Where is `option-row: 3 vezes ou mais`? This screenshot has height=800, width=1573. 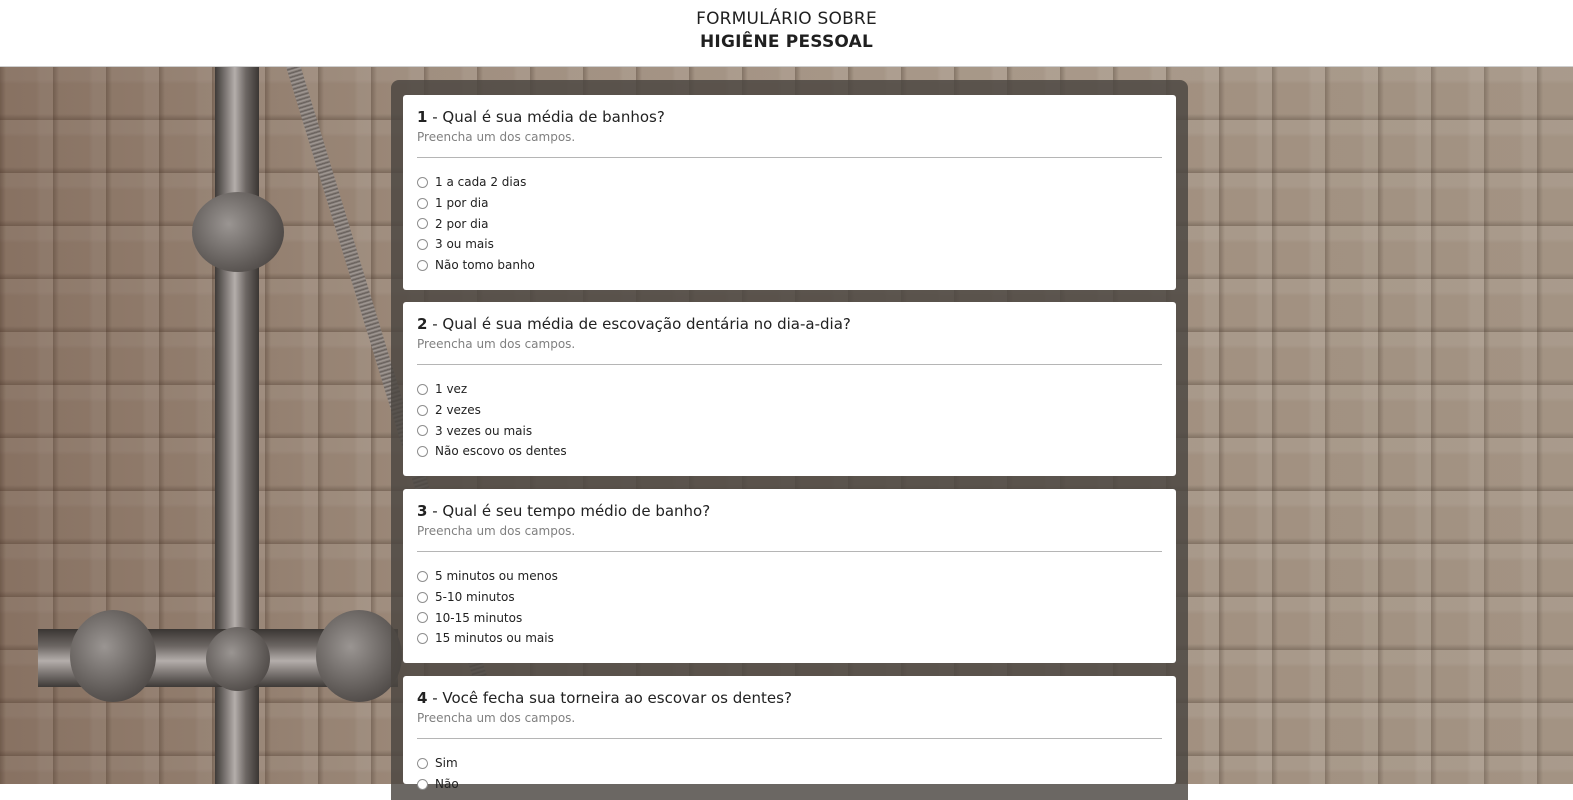 option-row: 3 vezes ou mais is located at coordinates (789, 430).